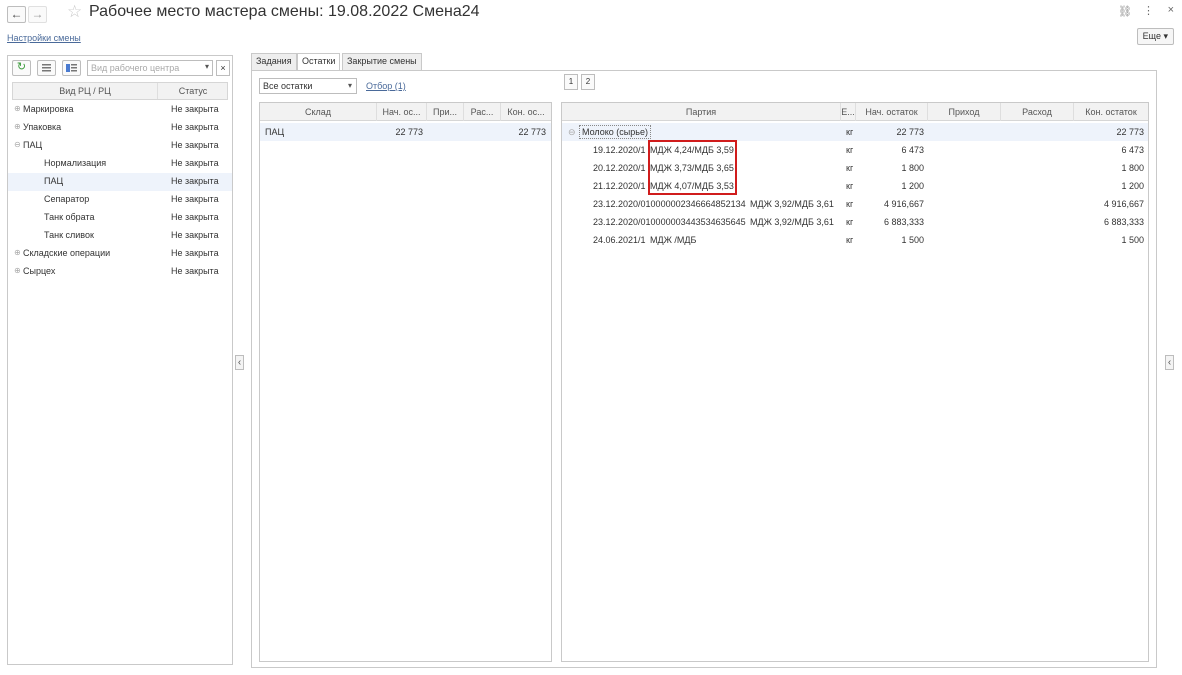 The height and width of the screenshot is (675, 1182). What do you see at coordinates (619, 150) in the screenshot?
I see `batch-cell: 19.12.2020/1` at bounding box center [619, 150].